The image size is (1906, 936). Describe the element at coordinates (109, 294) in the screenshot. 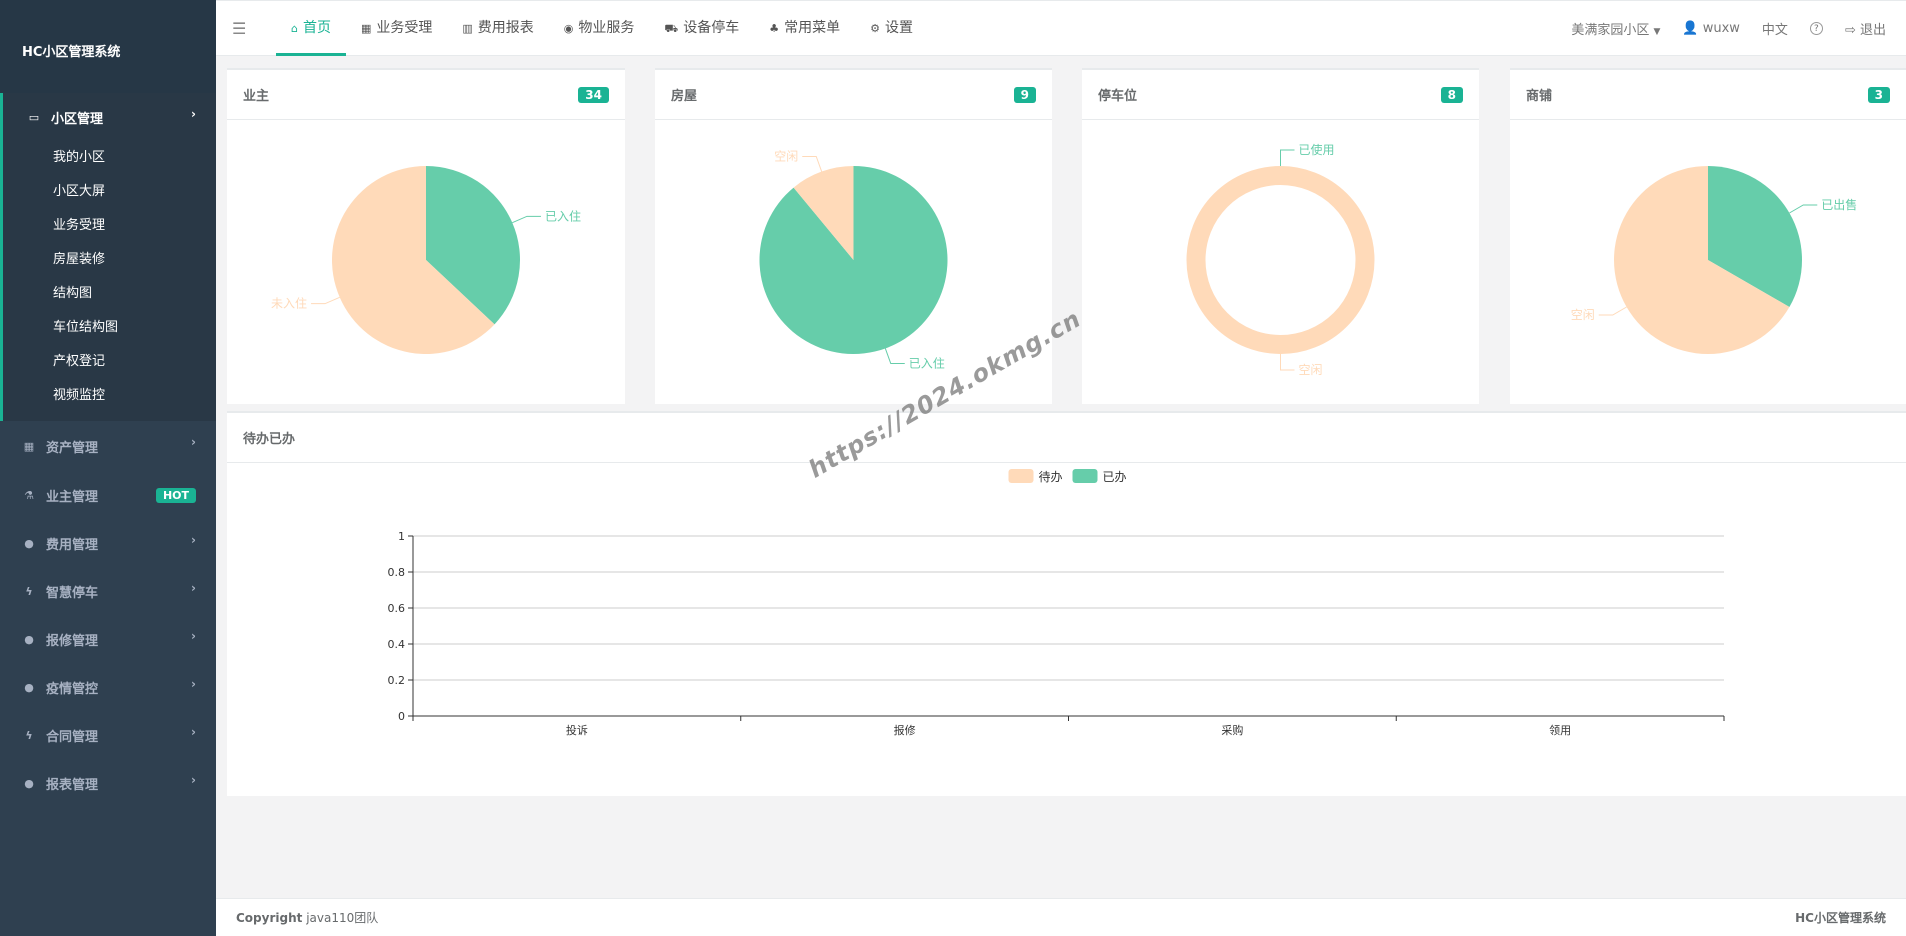

I see `submenu-item: 结构图` at that location.